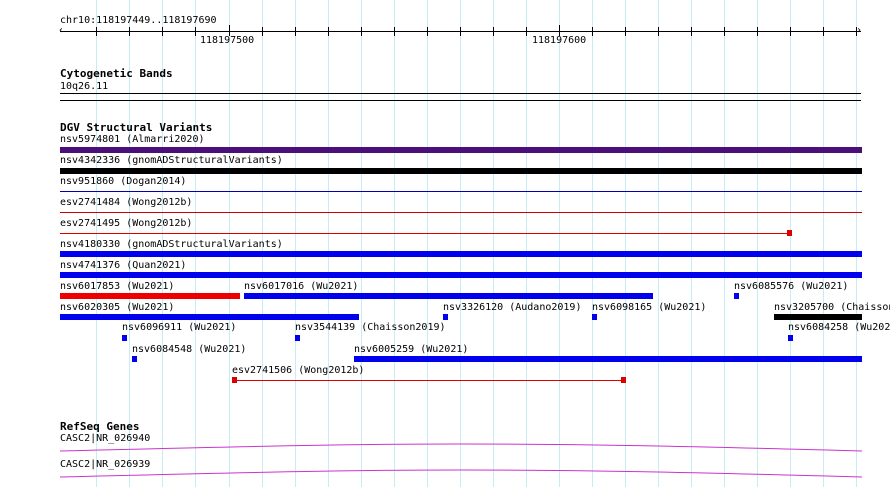 This screenshot has width=890, height=487. What do you see at coordinates (559, 40) in the screenshot?
I see `ruler-tick-label: 118197600` at bounding box center [559, 40].